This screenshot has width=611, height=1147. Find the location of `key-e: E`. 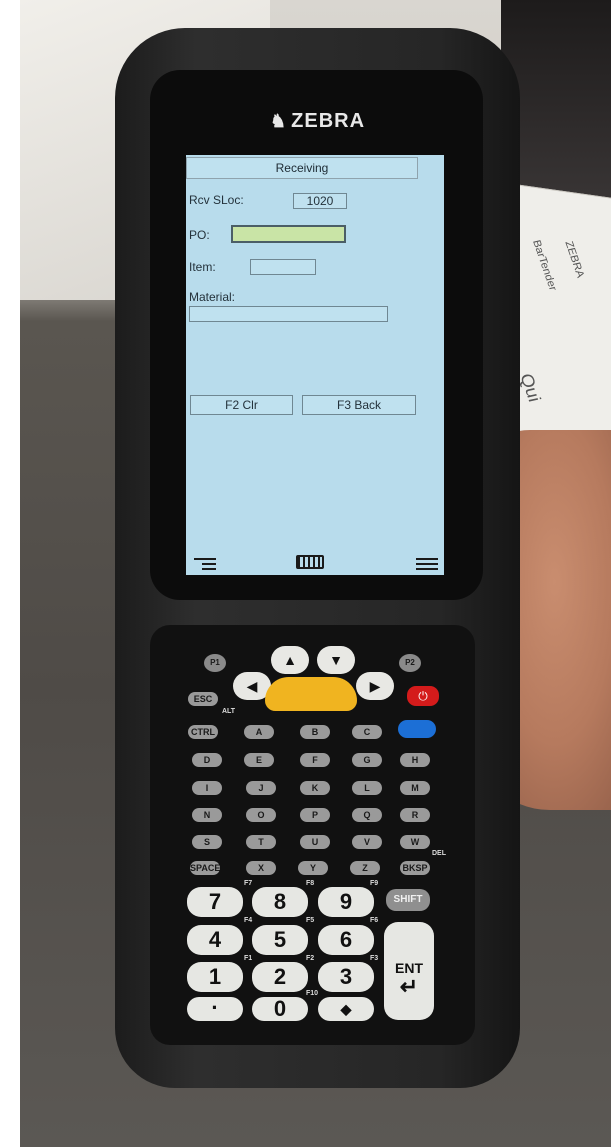

key-e: E is located at coordinates (259, 760).